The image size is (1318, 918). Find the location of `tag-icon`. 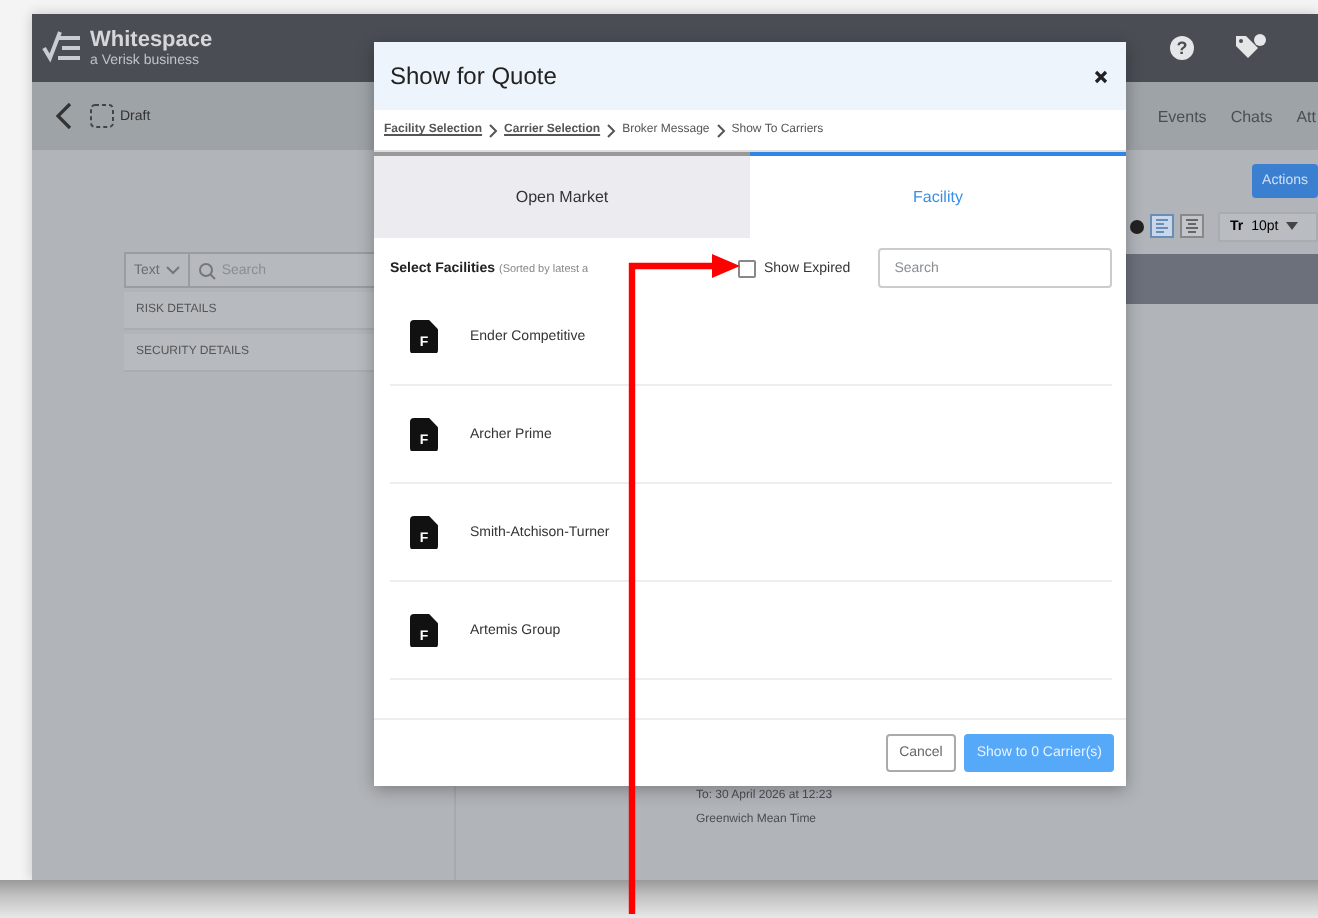

tag-icon is located at coordinates (1250, 48).